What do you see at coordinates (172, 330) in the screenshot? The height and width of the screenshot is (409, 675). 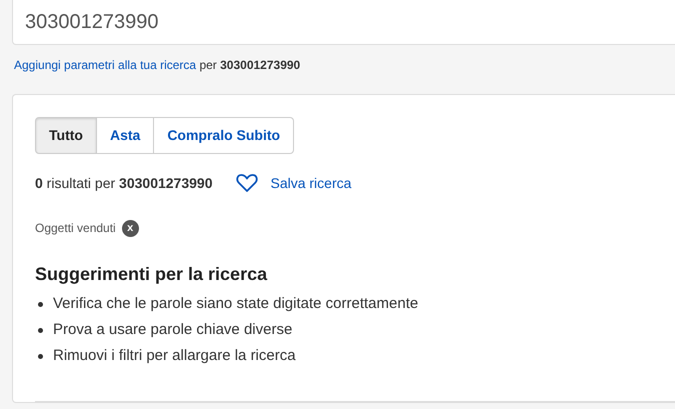 I see `suggestion-text: Prova a usare parole chiave diverse` at bounding box center [172, 330].